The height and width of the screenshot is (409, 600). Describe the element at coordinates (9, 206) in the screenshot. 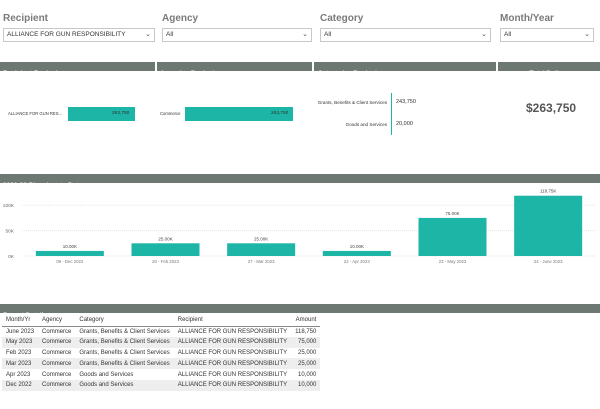

I see `y-tick-label: 100K` at that location.